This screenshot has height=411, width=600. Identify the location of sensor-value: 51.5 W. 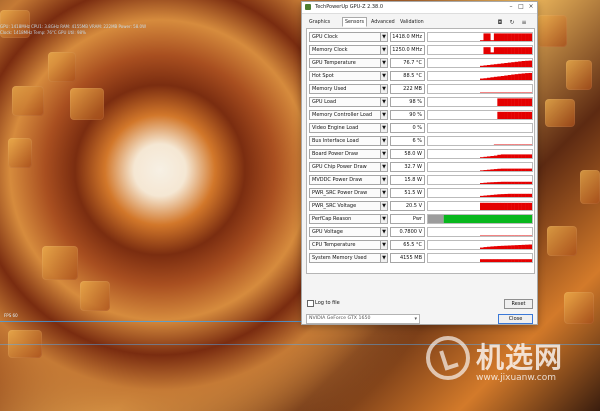
(407, 193).